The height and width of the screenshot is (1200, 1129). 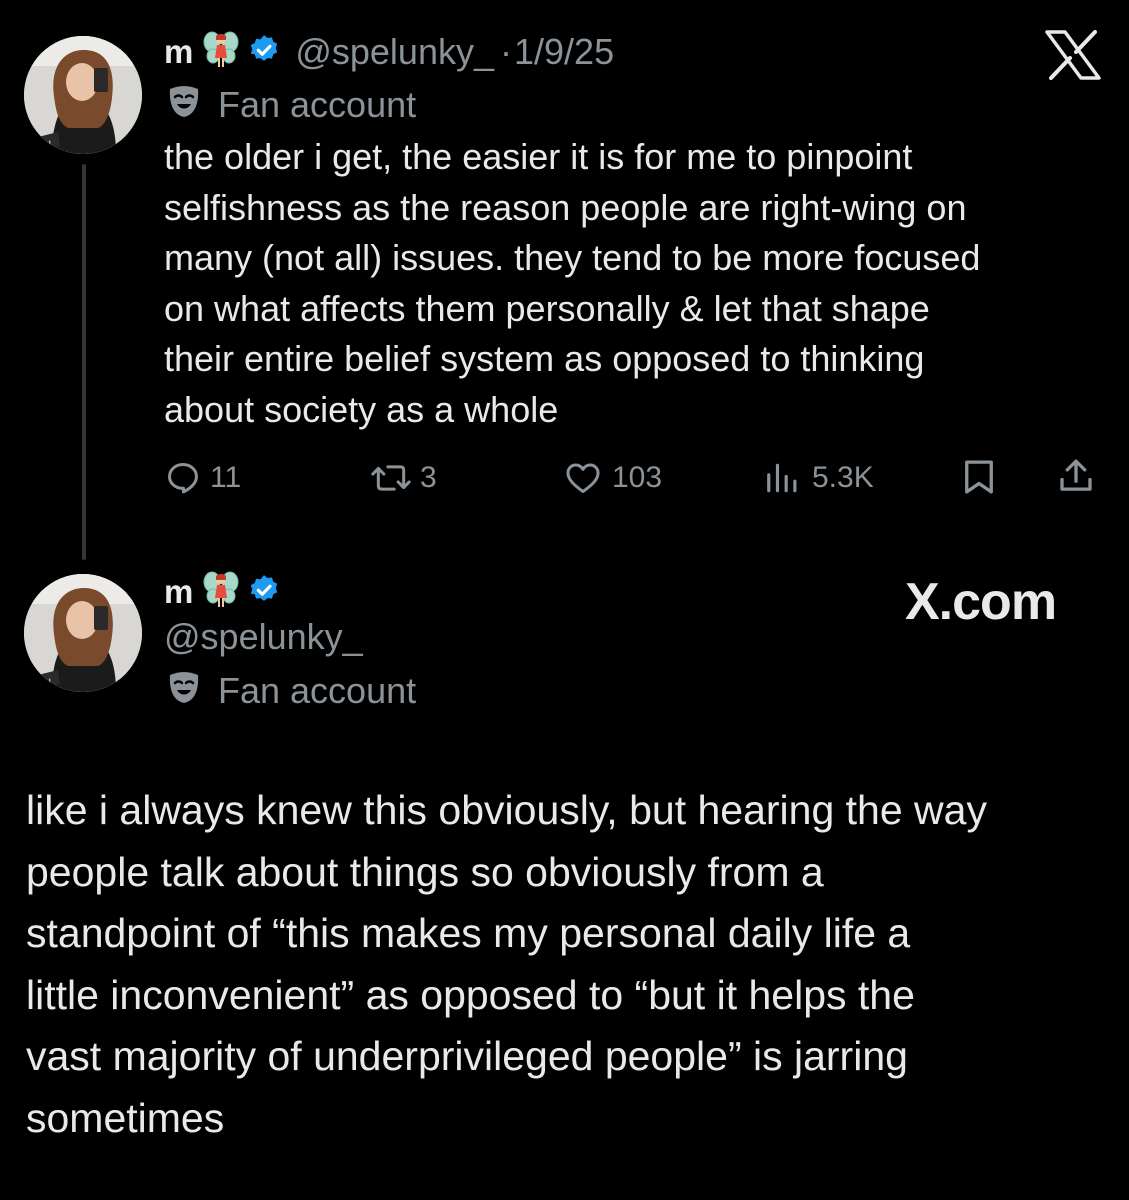 I want to click on site-watermark: X.com, so click(x=981, y=602).